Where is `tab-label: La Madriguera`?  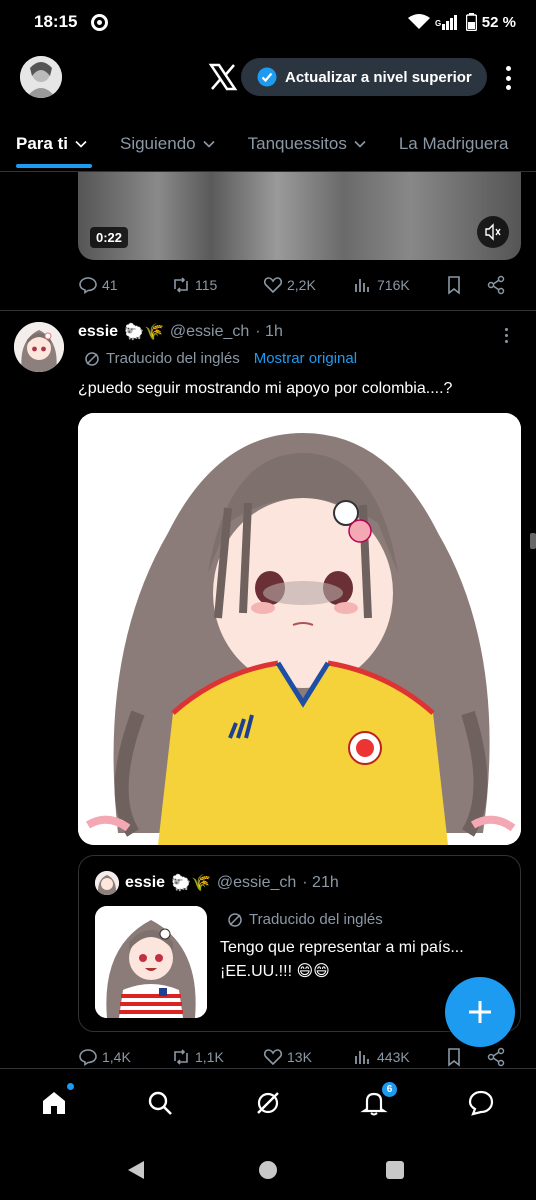 tab-label: La Madriguera is located at coordinates (453, 143).